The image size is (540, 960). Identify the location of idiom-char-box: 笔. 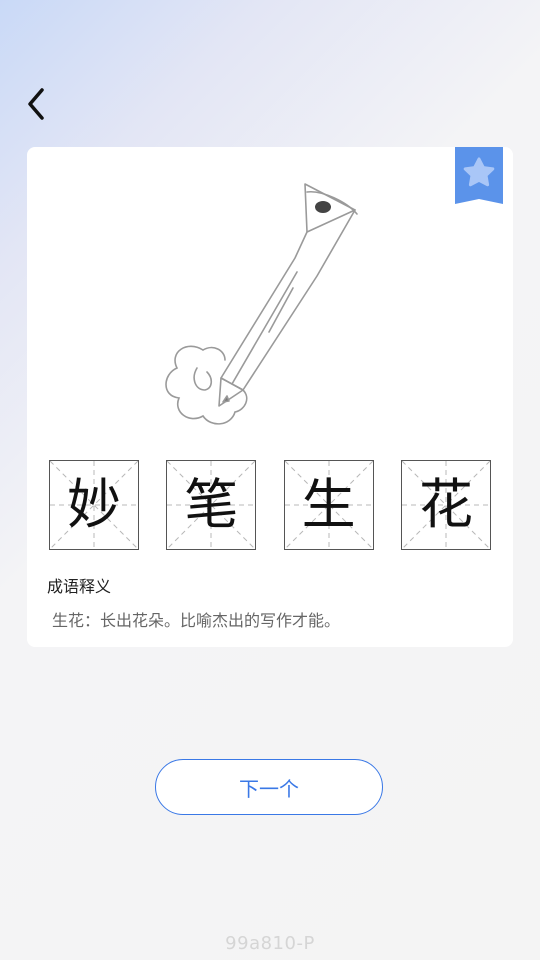
(211, 505).